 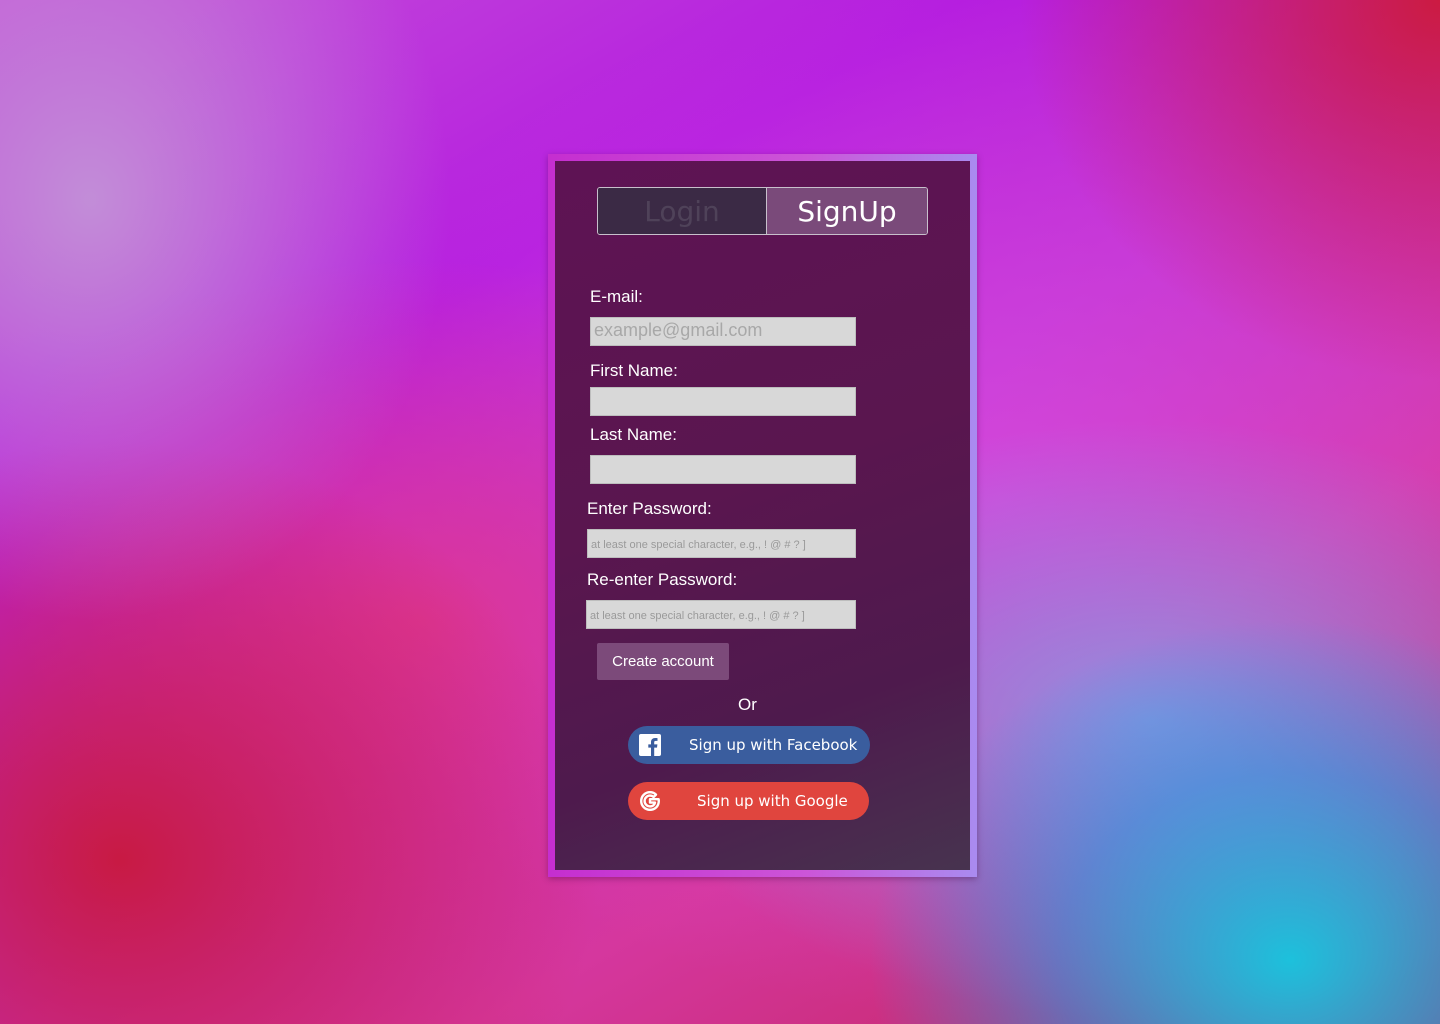 I want to click on google-signup-label: Sign up with Google, so click(x=772, y=801).